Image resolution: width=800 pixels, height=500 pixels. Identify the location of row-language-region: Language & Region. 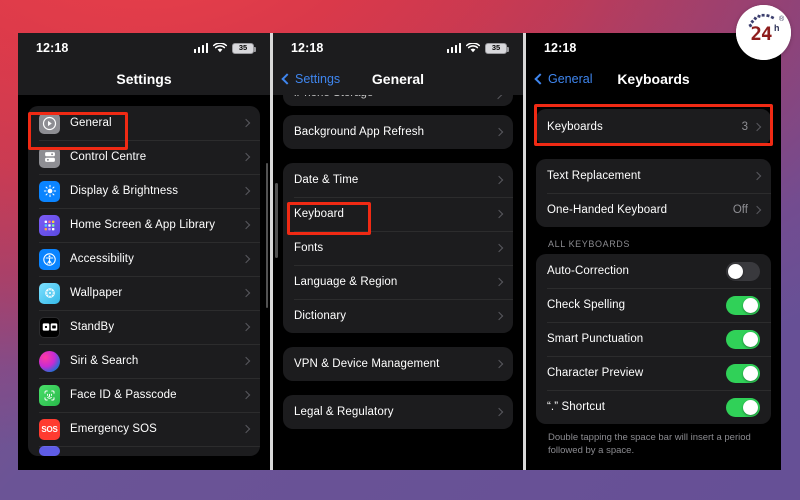
(398, 282).